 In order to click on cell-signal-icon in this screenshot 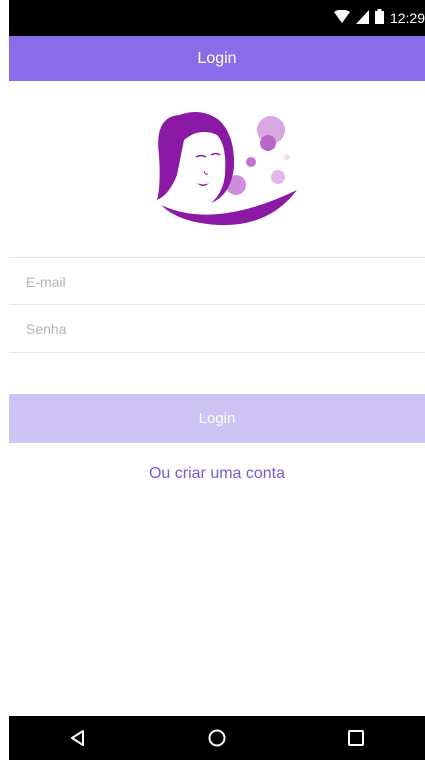, I will do `click(362, 18)`.